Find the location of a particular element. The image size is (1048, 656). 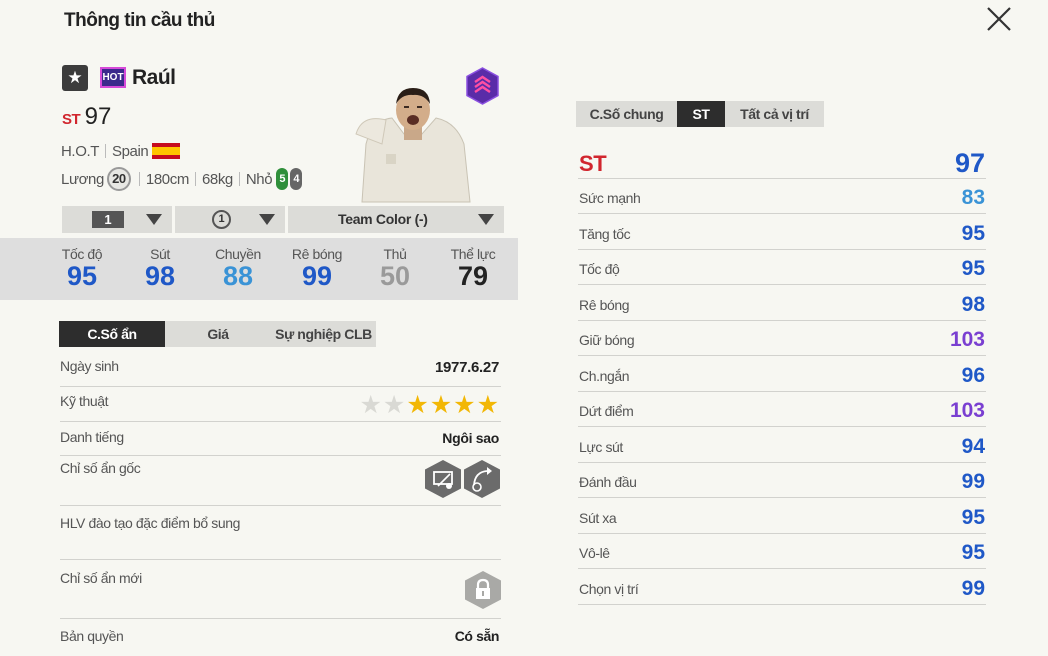

stat-row-shot-power: Lực sút 94 is located at coordinates (782, 445).